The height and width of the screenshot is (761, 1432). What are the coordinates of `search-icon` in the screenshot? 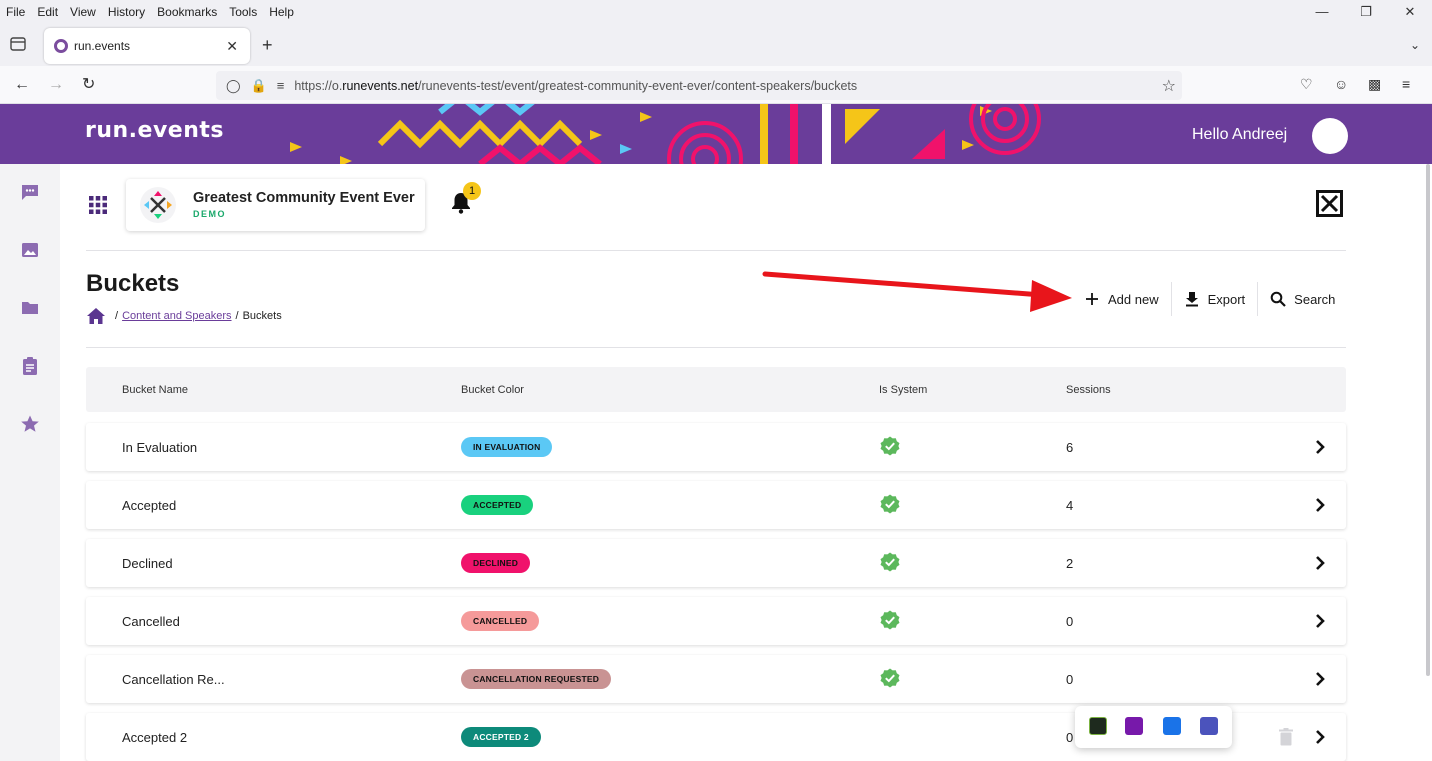 It's located at (1278, 299).